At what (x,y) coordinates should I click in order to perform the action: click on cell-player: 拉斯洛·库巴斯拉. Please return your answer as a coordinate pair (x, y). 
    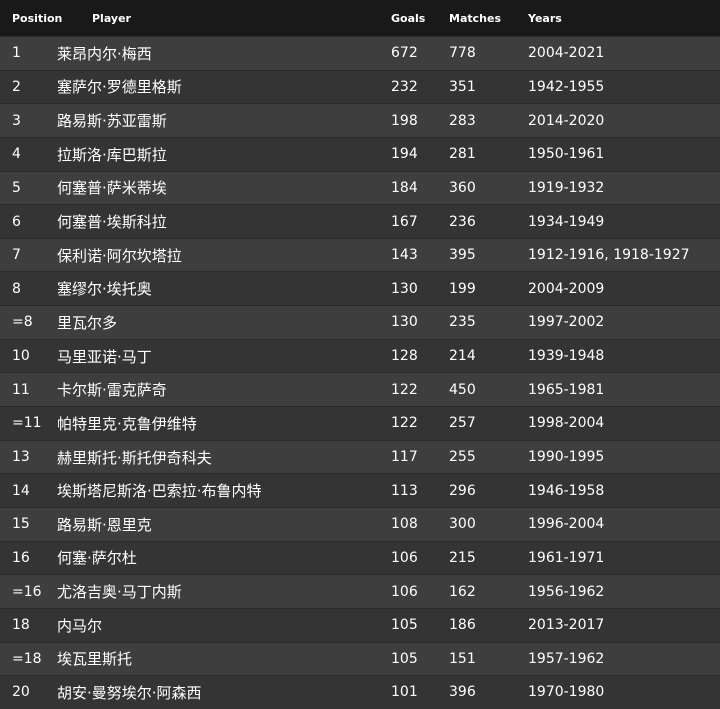
    Looking at the image, I should click on (224, 154).